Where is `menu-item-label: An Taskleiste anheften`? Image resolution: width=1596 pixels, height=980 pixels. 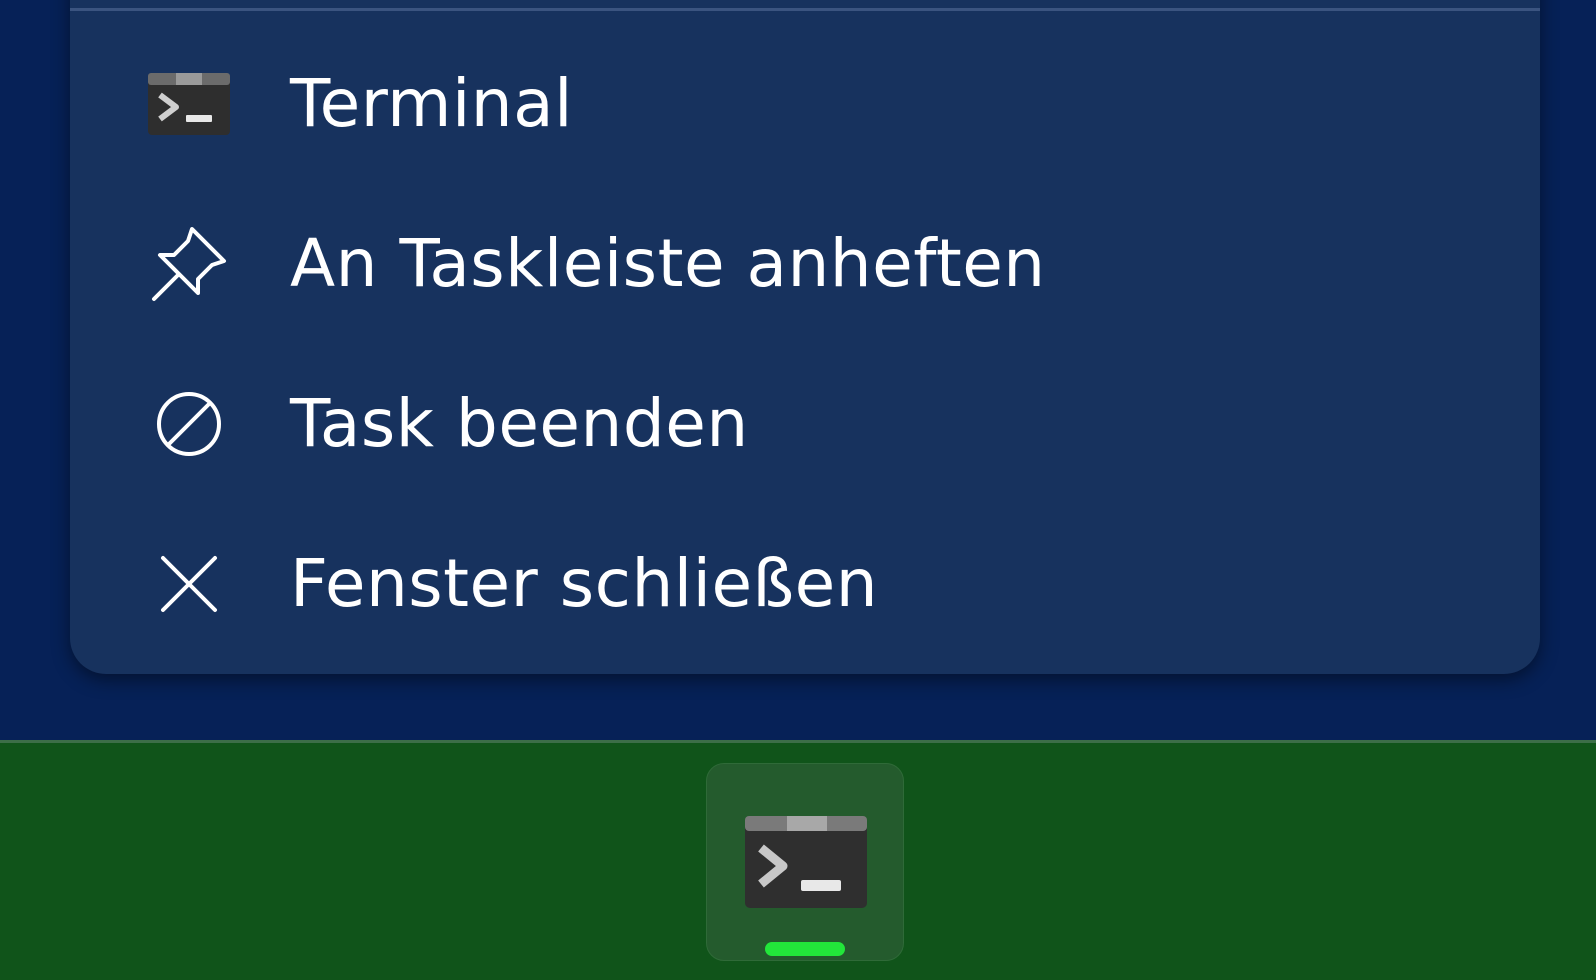 menu-item-label: An Taskleiste anheften is located at coordinates (668, 263).